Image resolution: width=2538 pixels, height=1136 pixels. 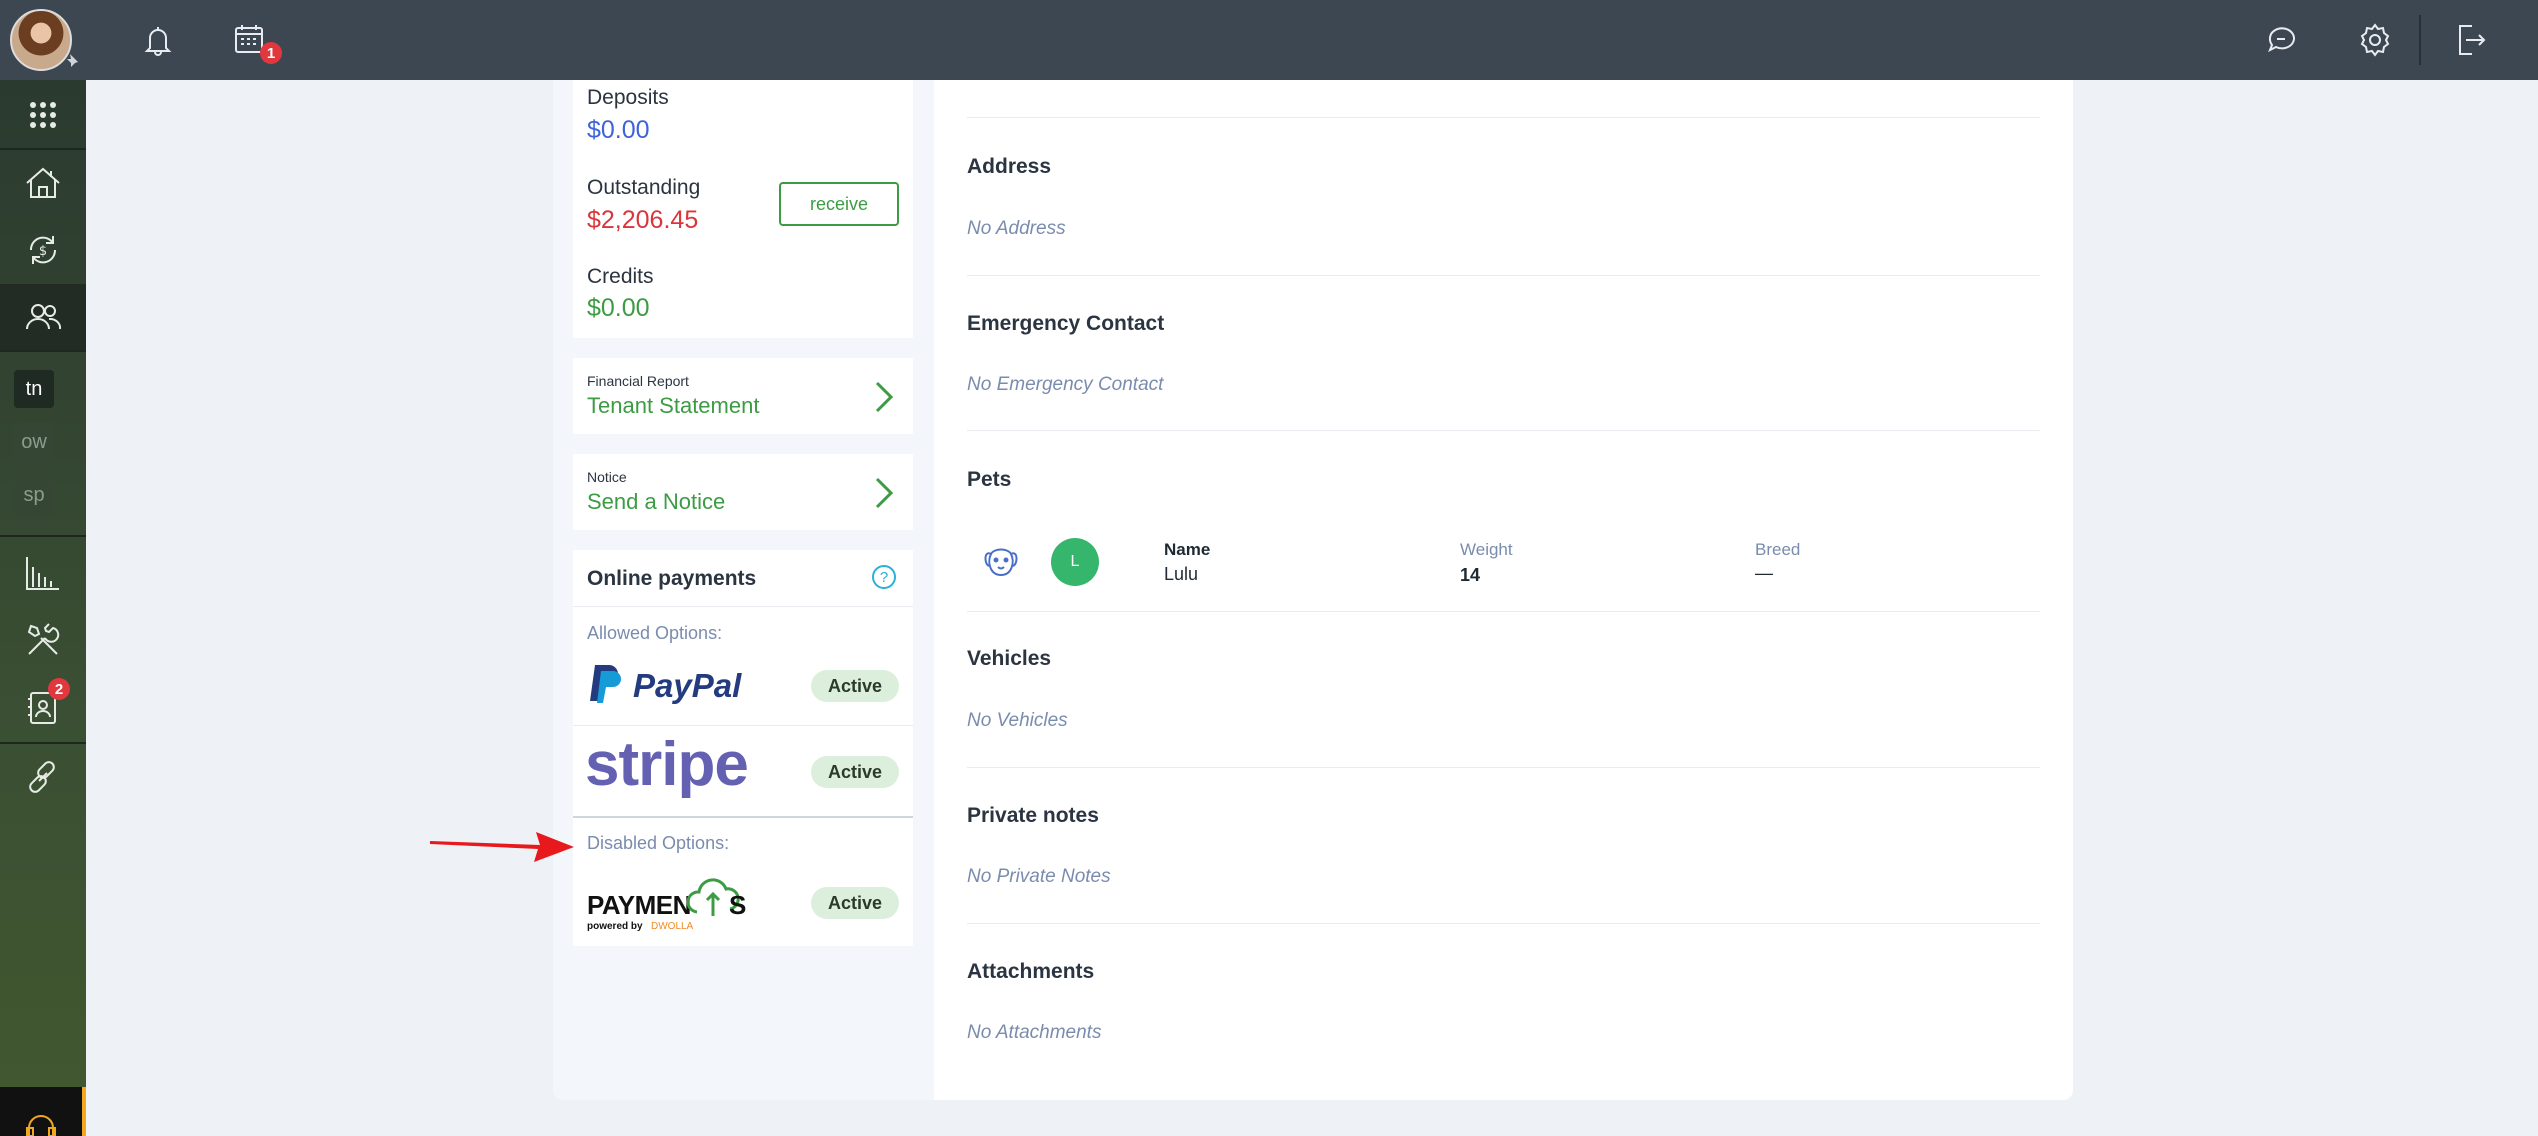 What do you see at coordinates (502, 847) in the screenshot?
I see `annotation-arrow` at bounding box center [502, 847].